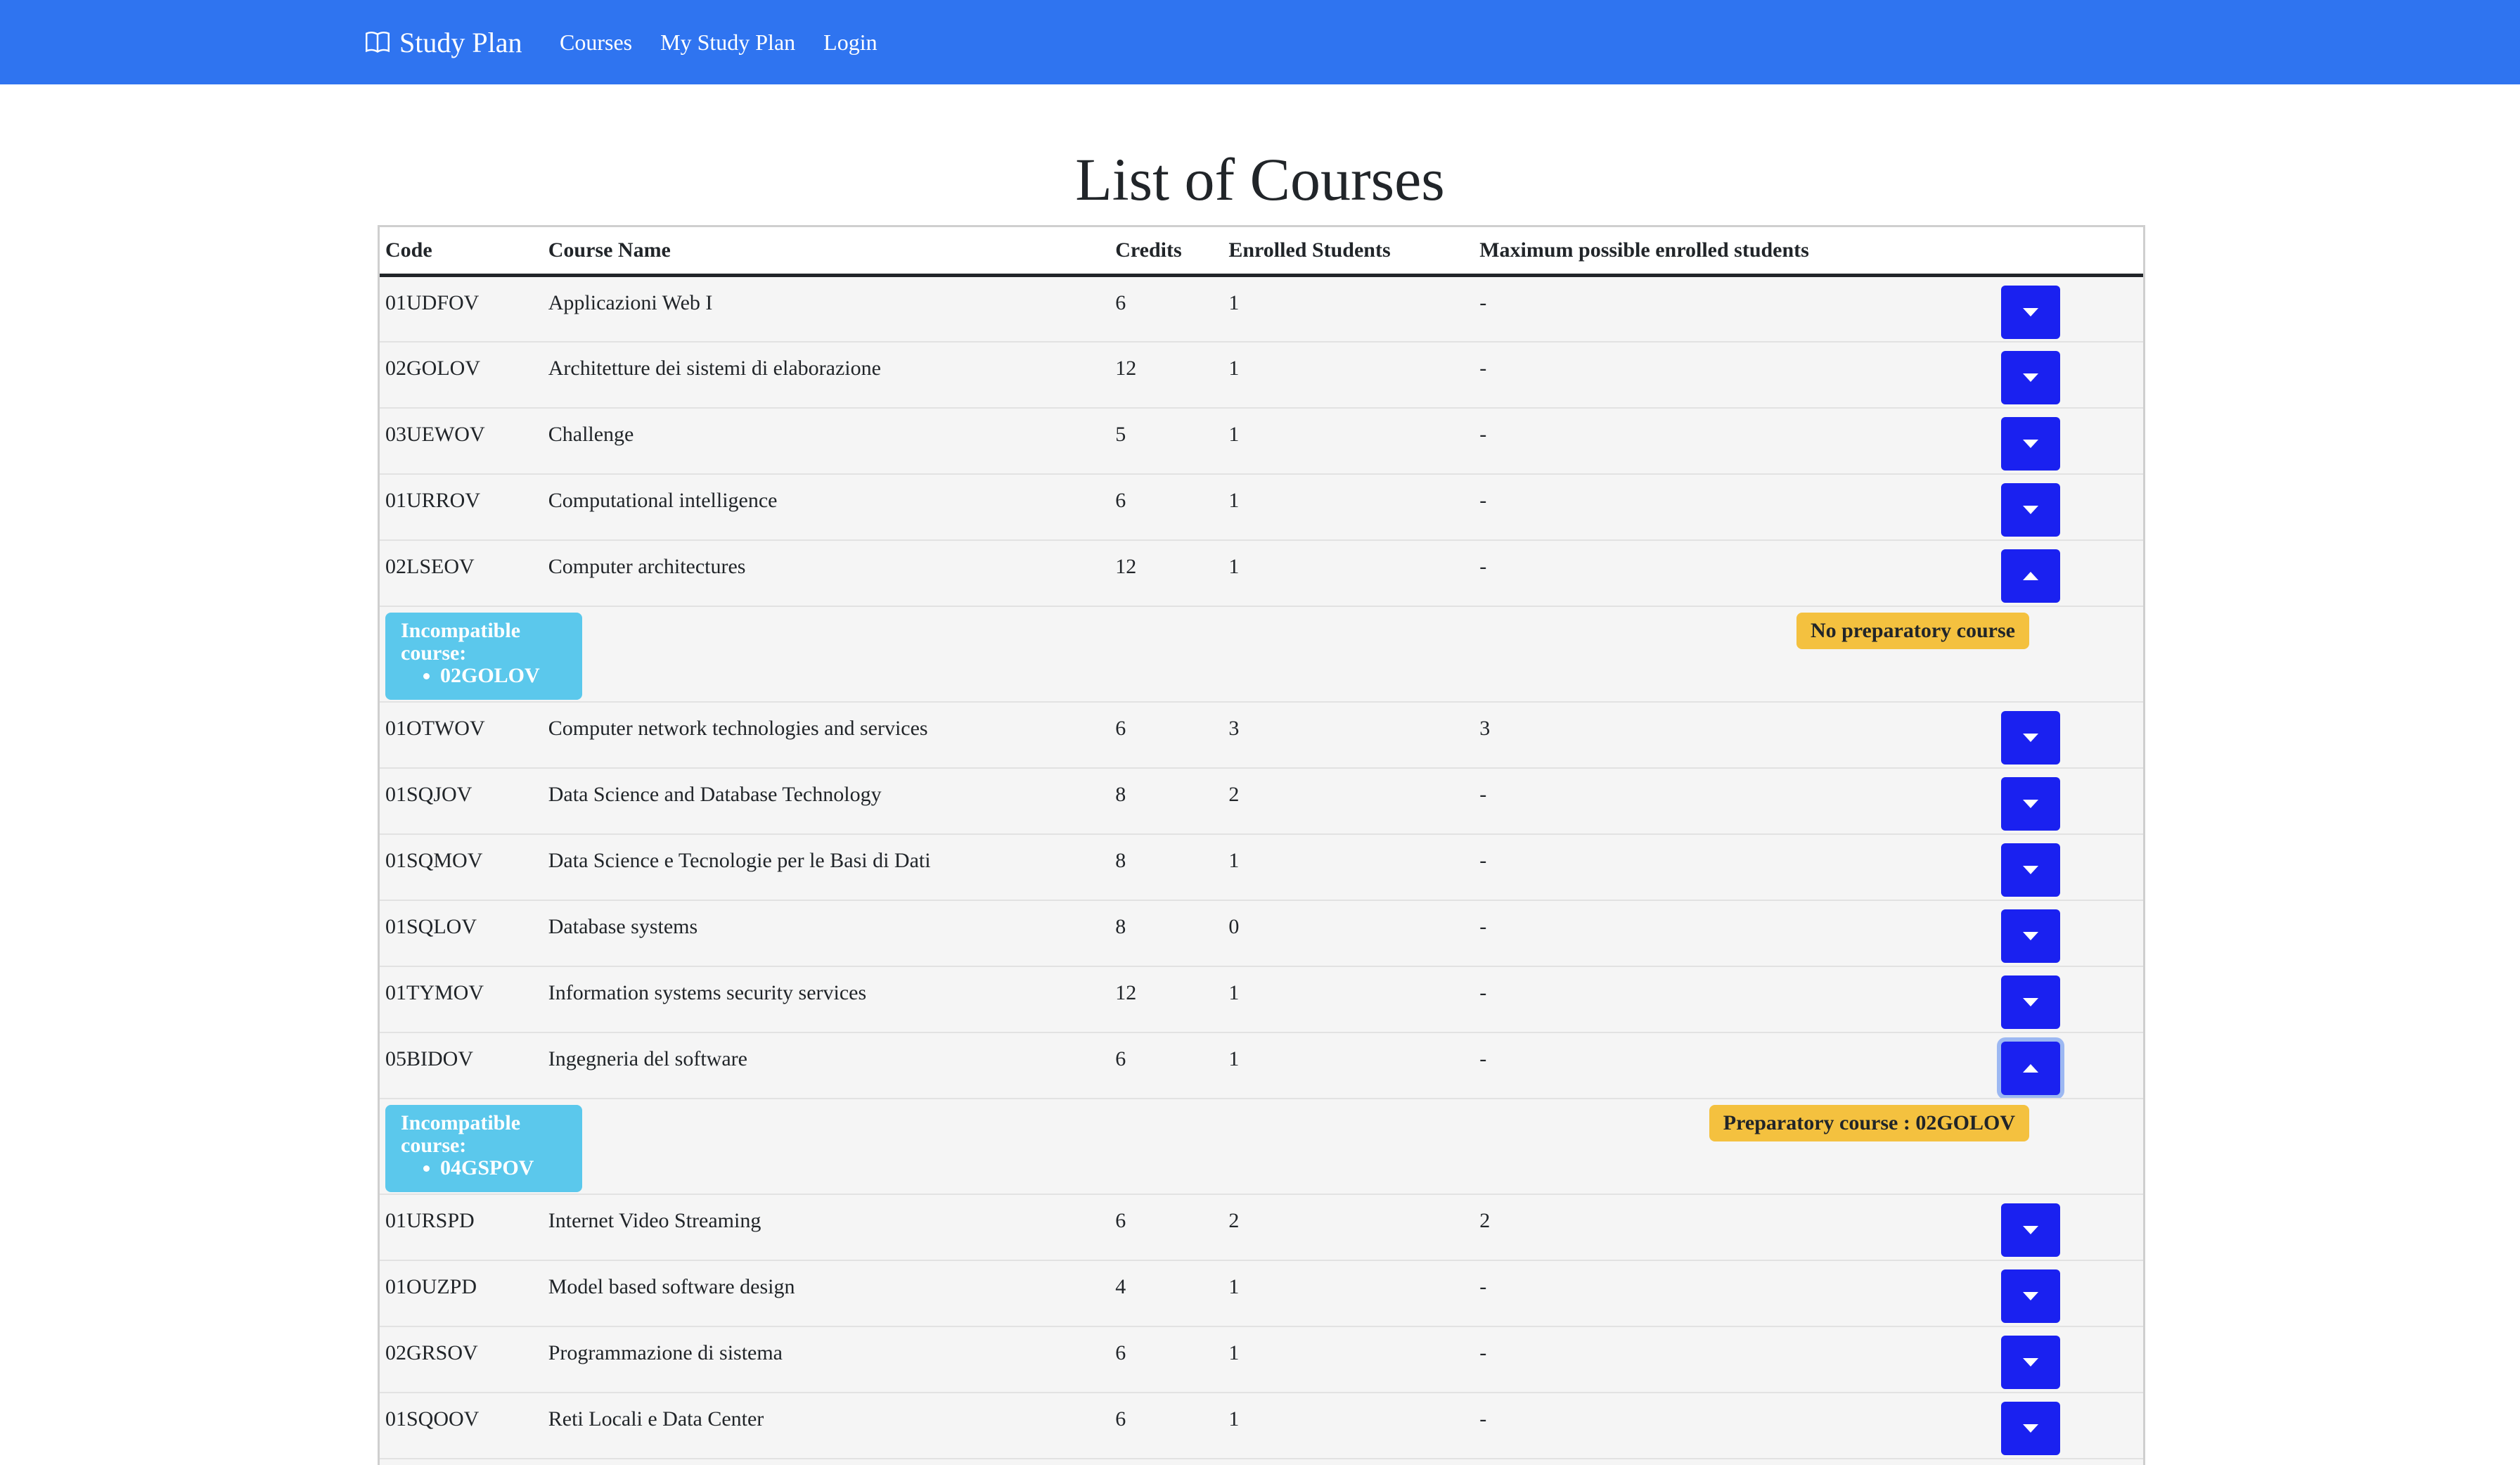 The height and width of the screenshot is (1465, 2520). I want to click on cell-course-name: Architetture dei sistemi di elaborazione, so click(826, 375).